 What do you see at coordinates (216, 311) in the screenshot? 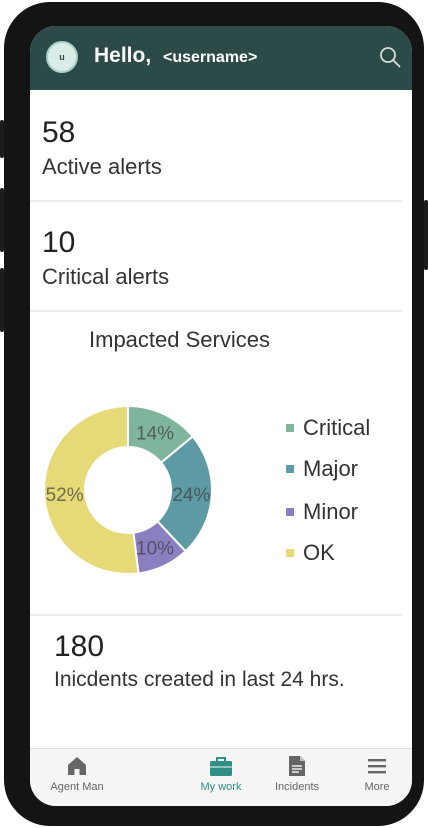
I see `divider` at bounding box center [216, 311].